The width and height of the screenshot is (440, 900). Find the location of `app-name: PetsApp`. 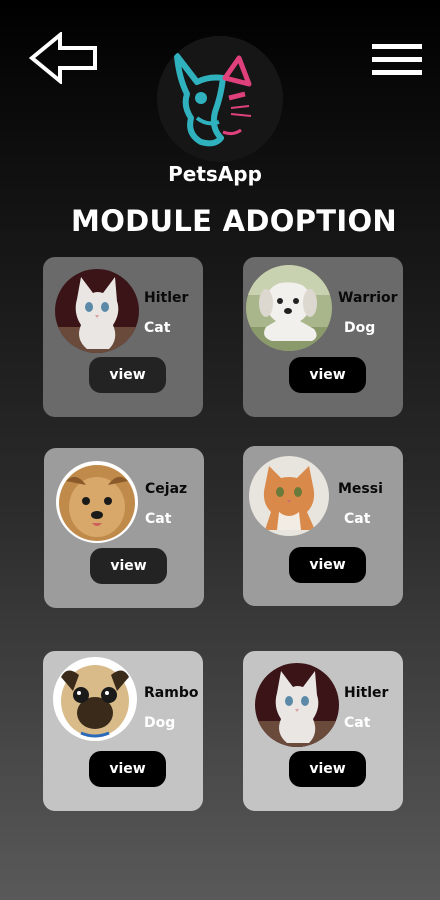

app-name: PetsApp is located at coordinates (215, 174).